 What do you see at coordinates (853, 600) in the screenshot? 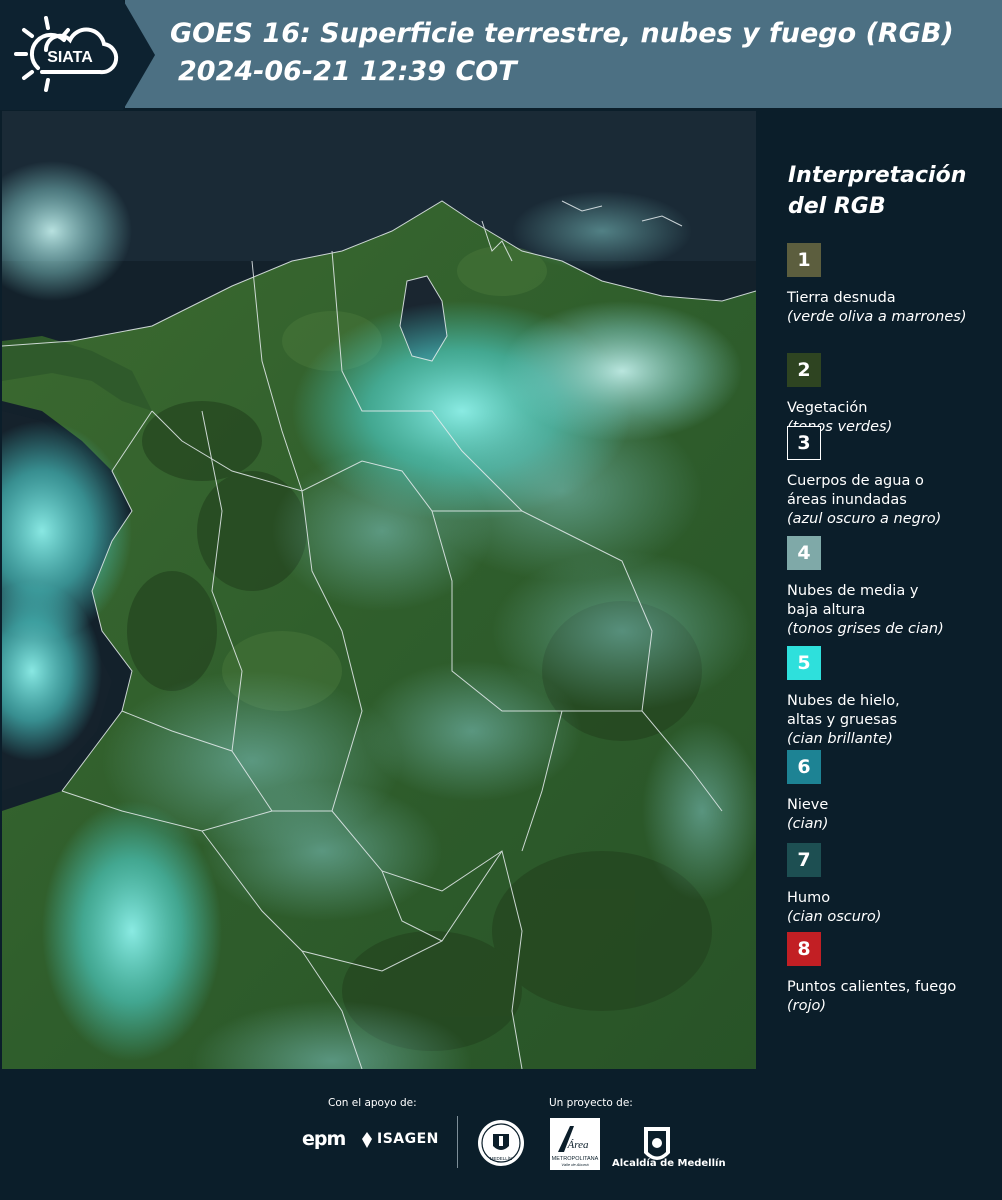
I see `legend-label: Nubes de media y baja altura` at bounding box center [853, 600].